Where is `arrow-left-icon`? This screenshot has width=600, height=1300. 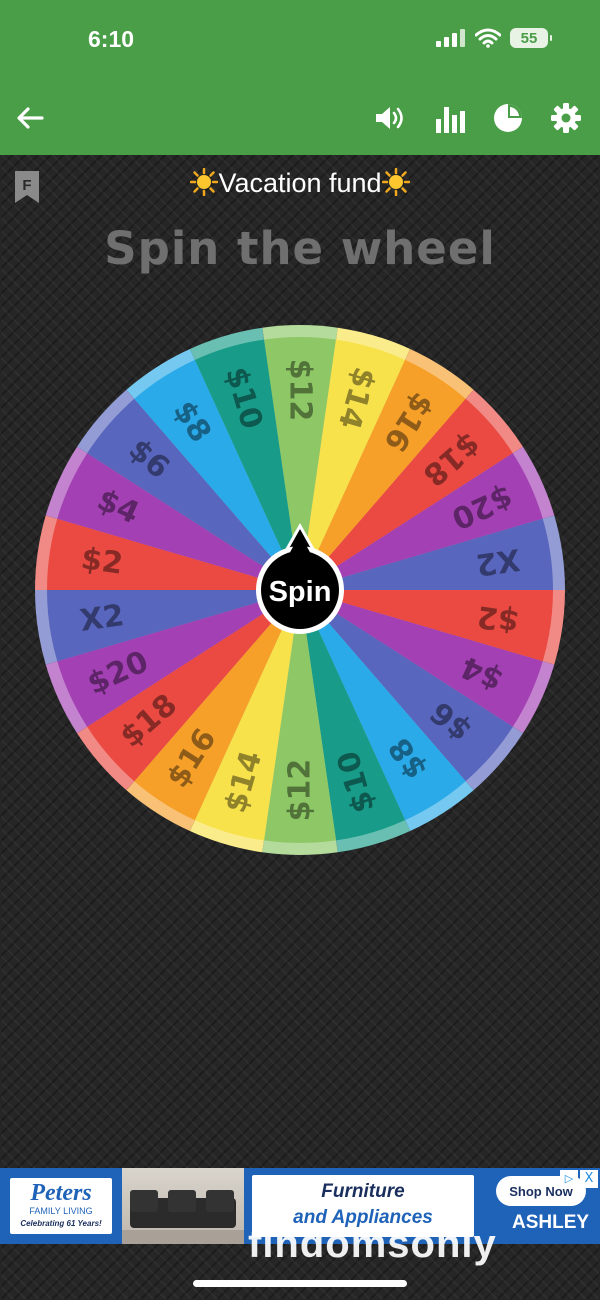 arrow-left-icon is located at coordinates (30, 118).